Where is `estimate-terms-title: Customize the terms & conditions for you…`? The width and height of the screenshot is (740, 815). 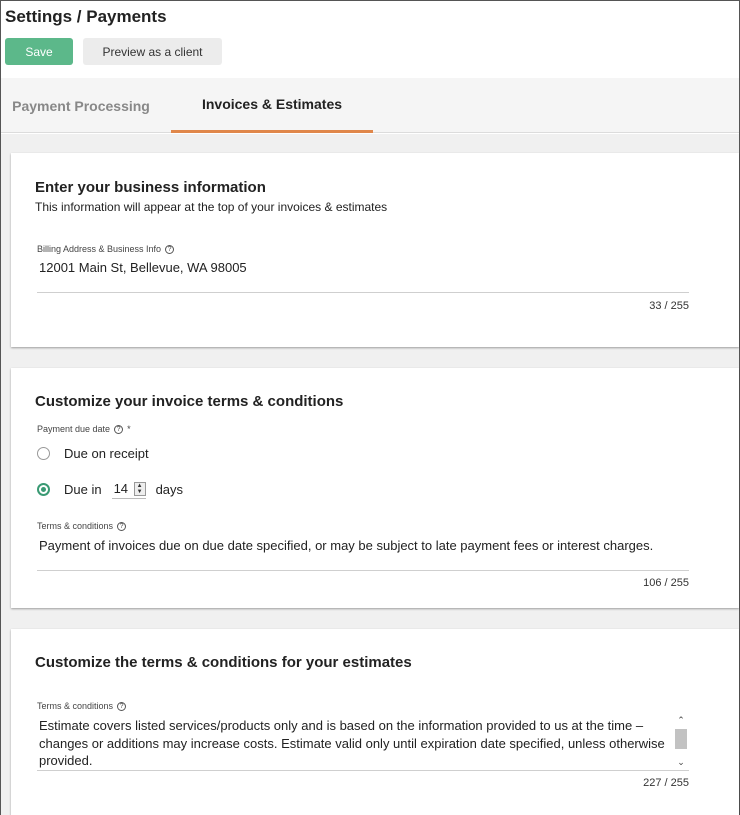 estimate-terms-title: Customize the terms & conditions for you… is located at coordinates (223, 662).